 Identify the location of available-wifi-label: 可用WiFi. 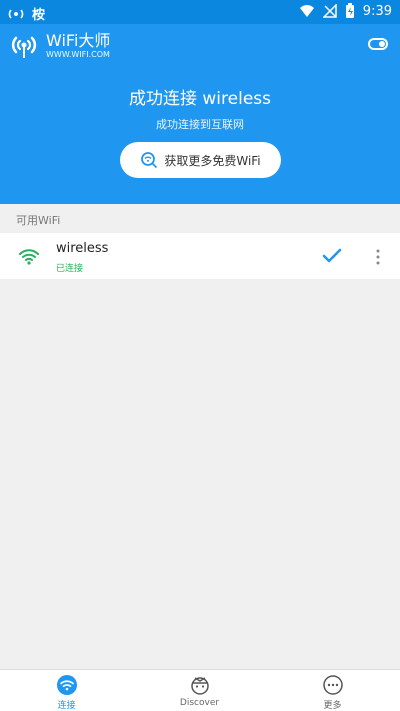
(38, 220).